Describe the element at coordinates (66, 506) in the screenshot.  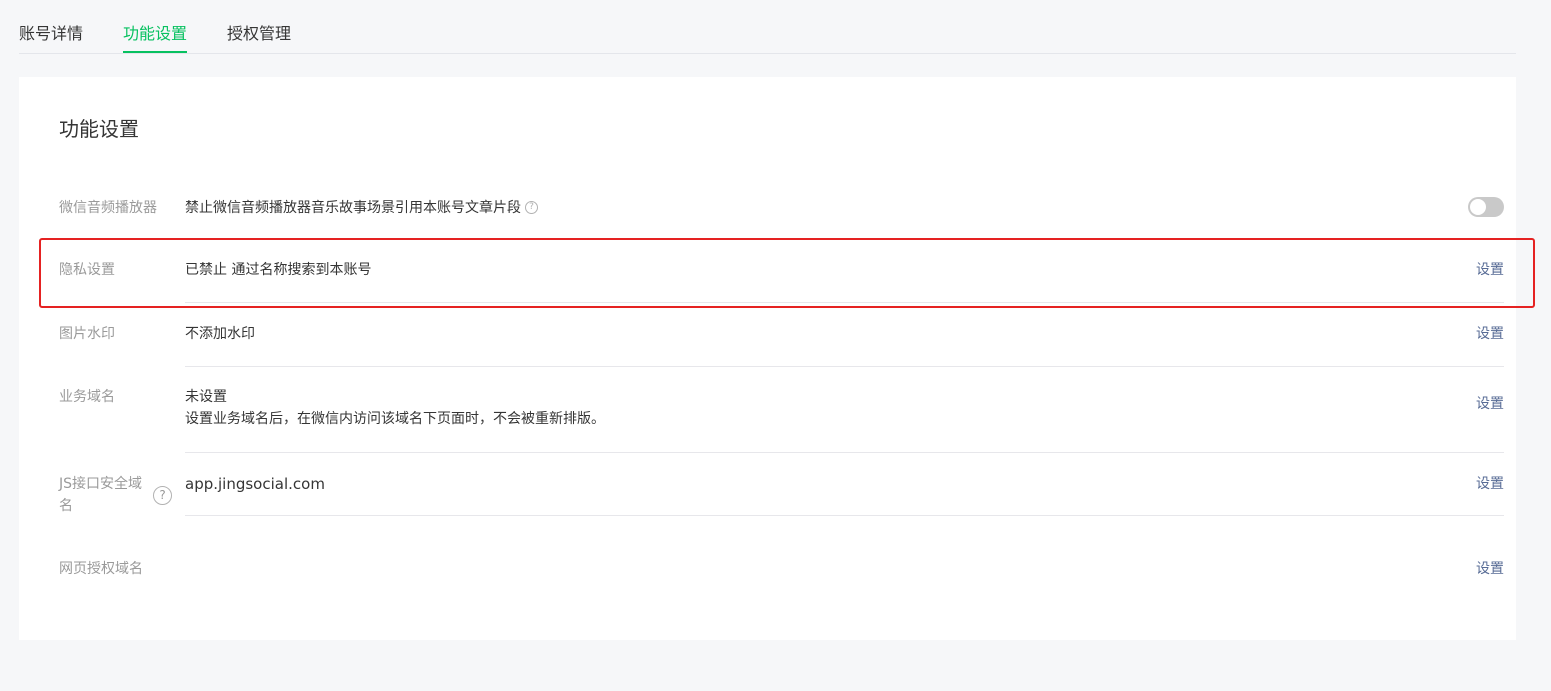
I see `js-domain-label-line2: 名` at that location.